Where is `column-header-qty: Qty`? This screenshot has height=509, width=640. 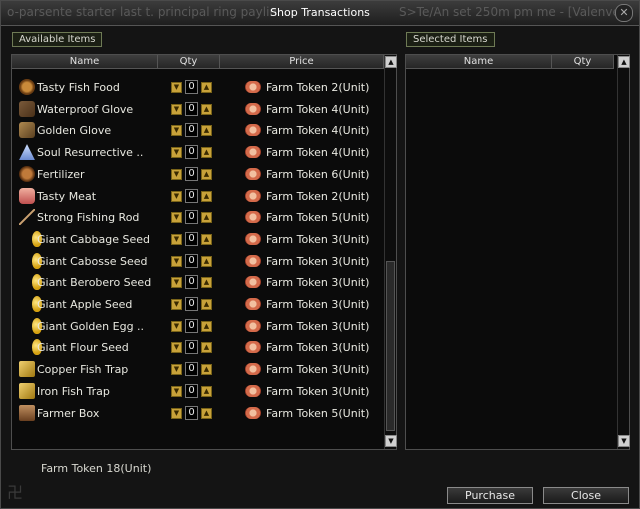
column-header-qty: Qty is located at coordinates (189, 62).